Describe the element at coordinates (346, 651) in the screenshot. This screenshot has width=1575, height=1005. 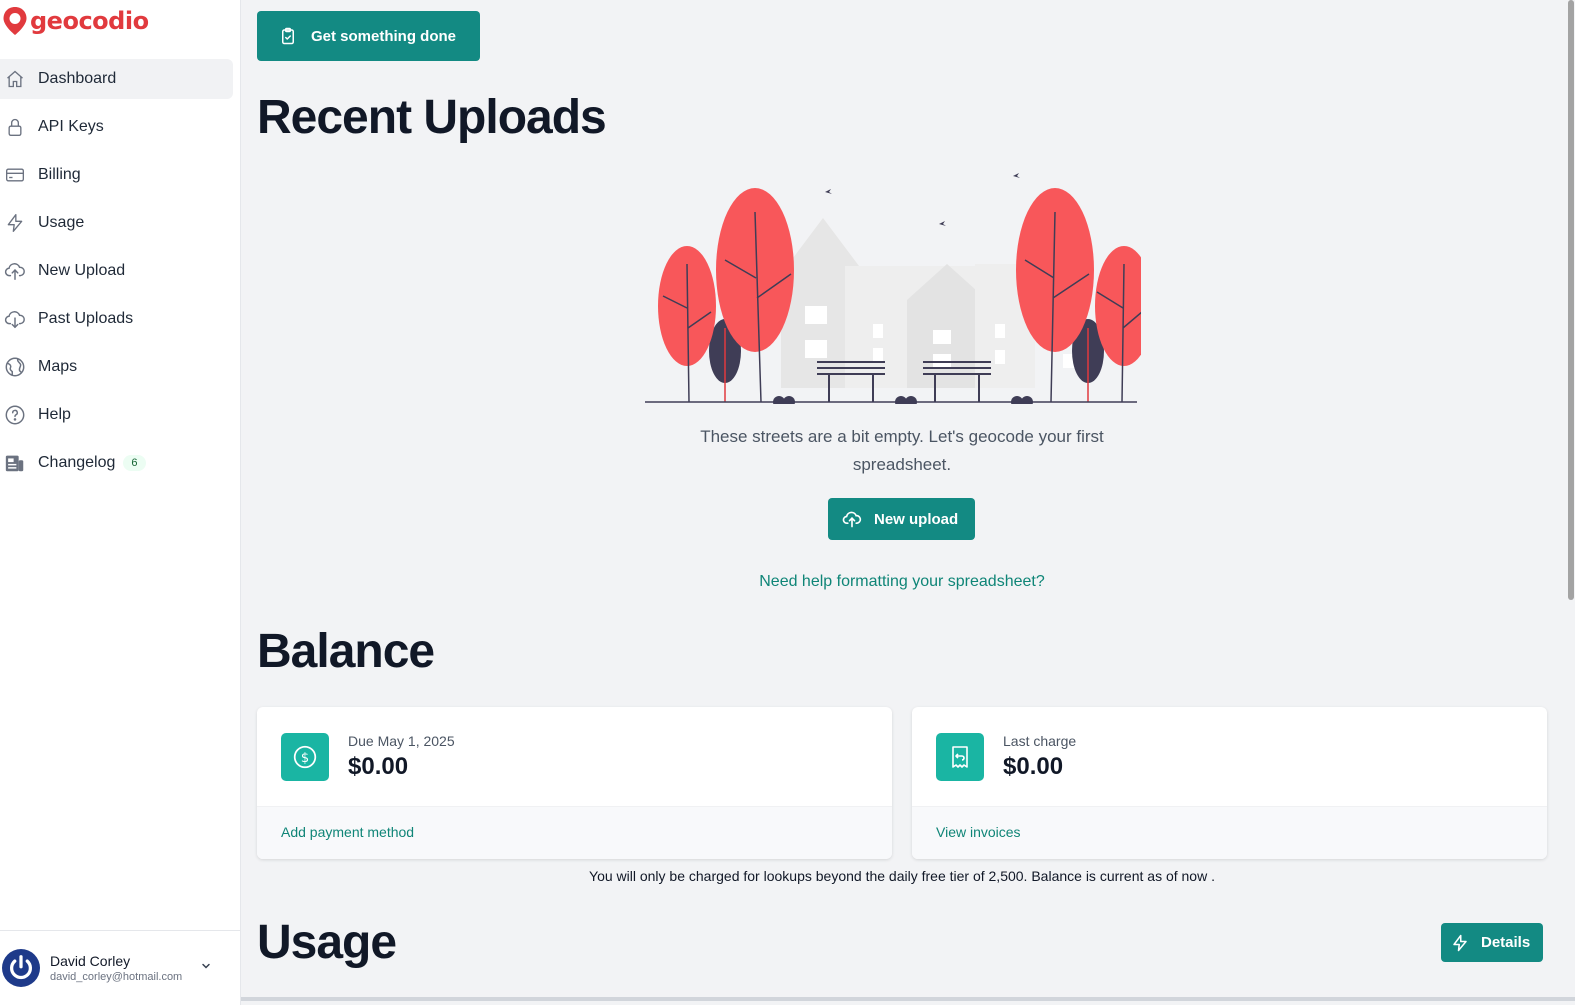
I see `balance-title: Balance` at that location.